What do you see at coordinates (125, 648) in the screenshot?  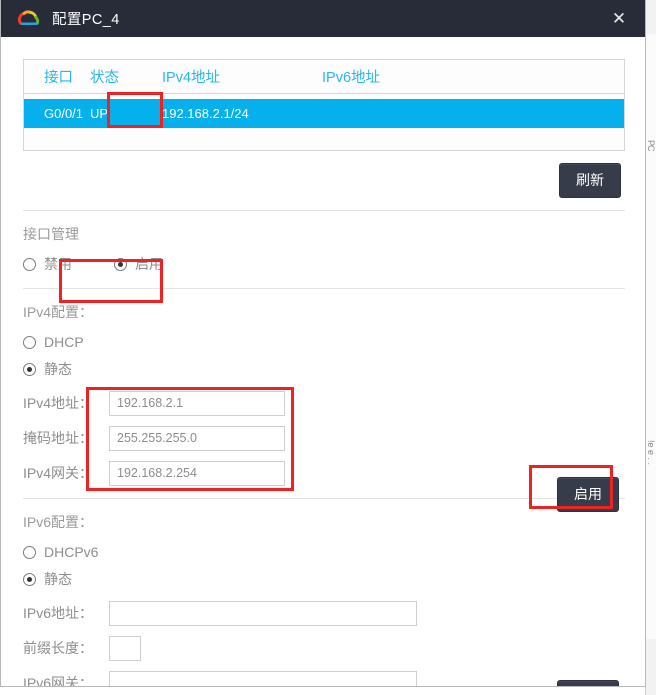 I see `ipv6-prefix-input` at bounding box center [125, 648].